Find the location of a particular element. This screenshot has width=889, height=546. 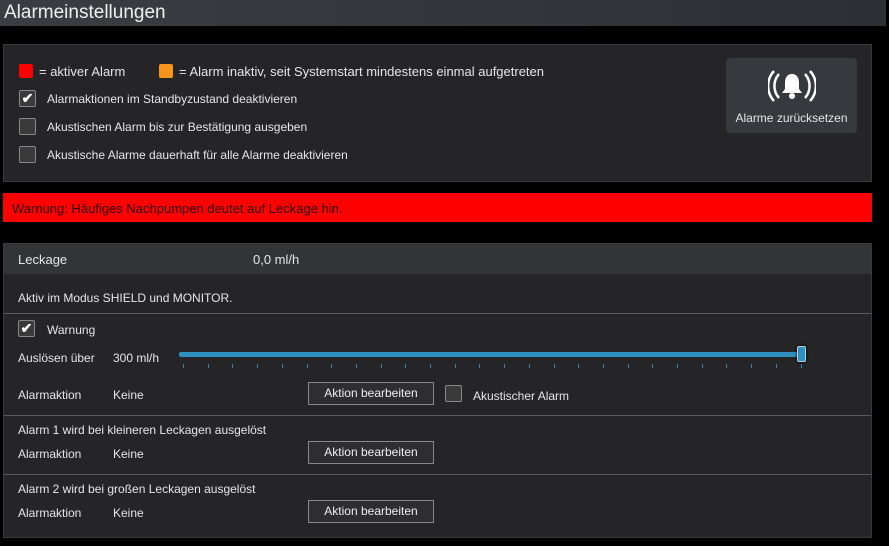

warning-label: Warnung is located at coordinates (71, 330).